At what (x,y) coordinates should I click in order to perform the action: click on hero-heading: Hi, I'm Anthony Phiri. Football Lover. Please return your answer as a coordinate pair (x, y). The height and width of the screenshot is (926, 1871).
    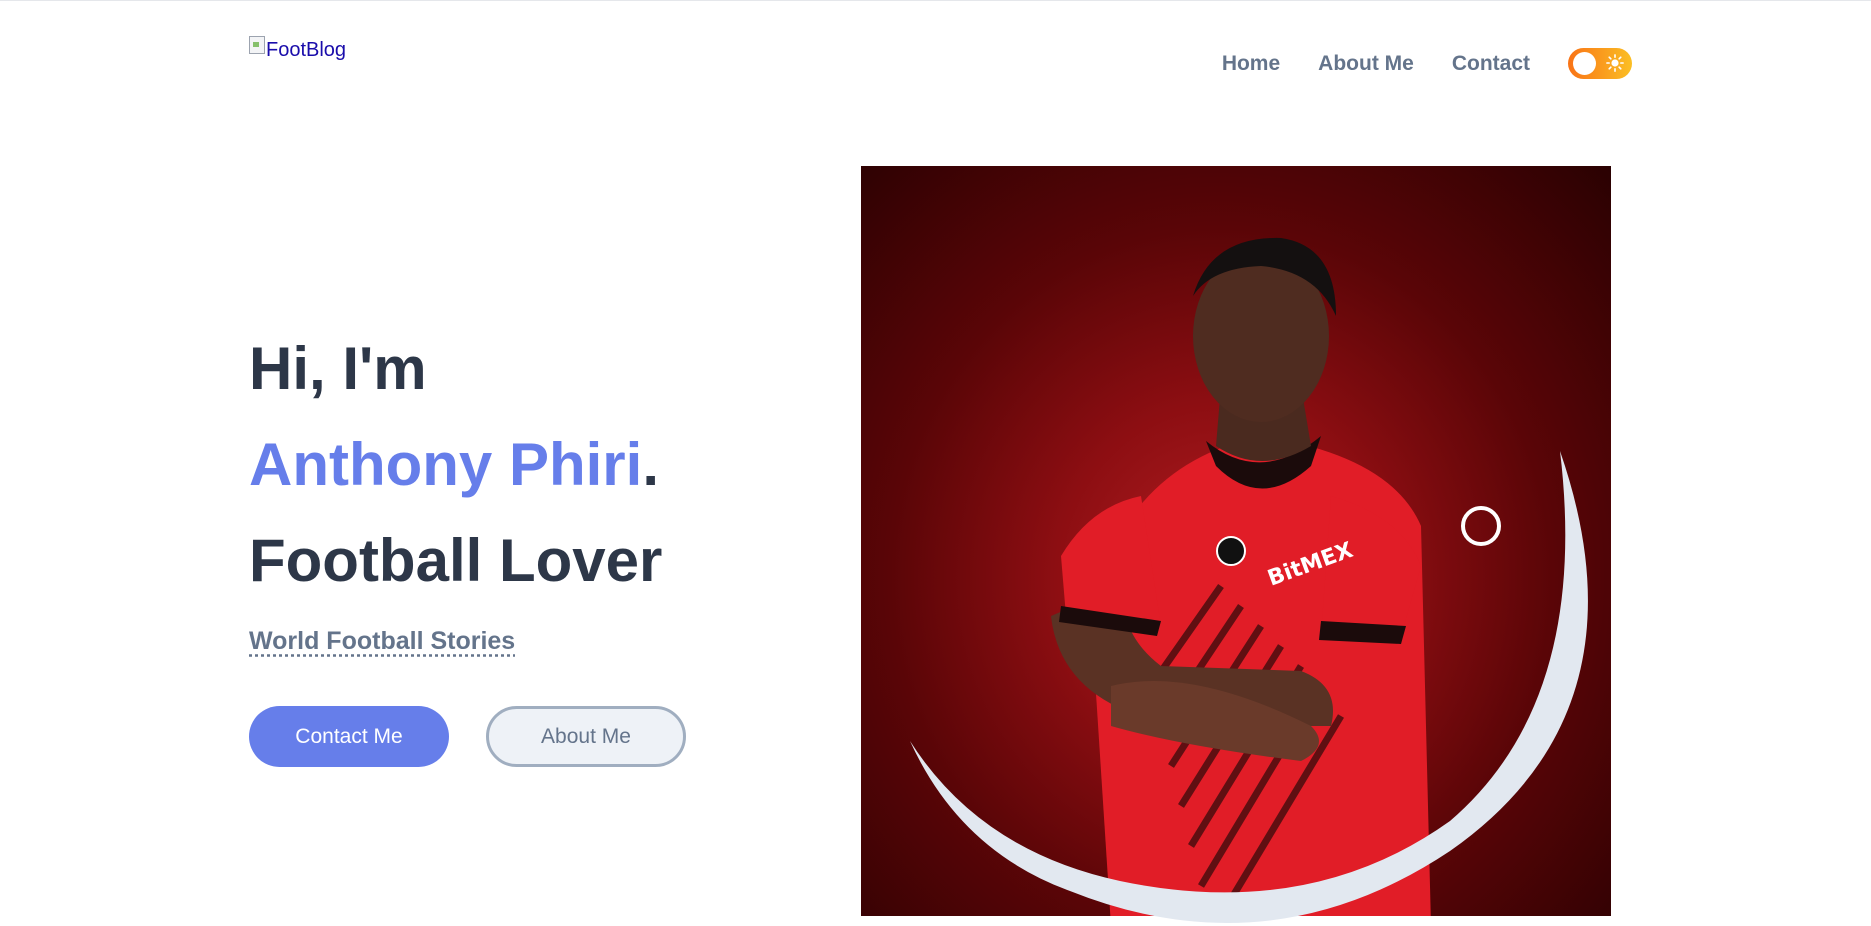
    Looking at the image, I should click on (455, 465).